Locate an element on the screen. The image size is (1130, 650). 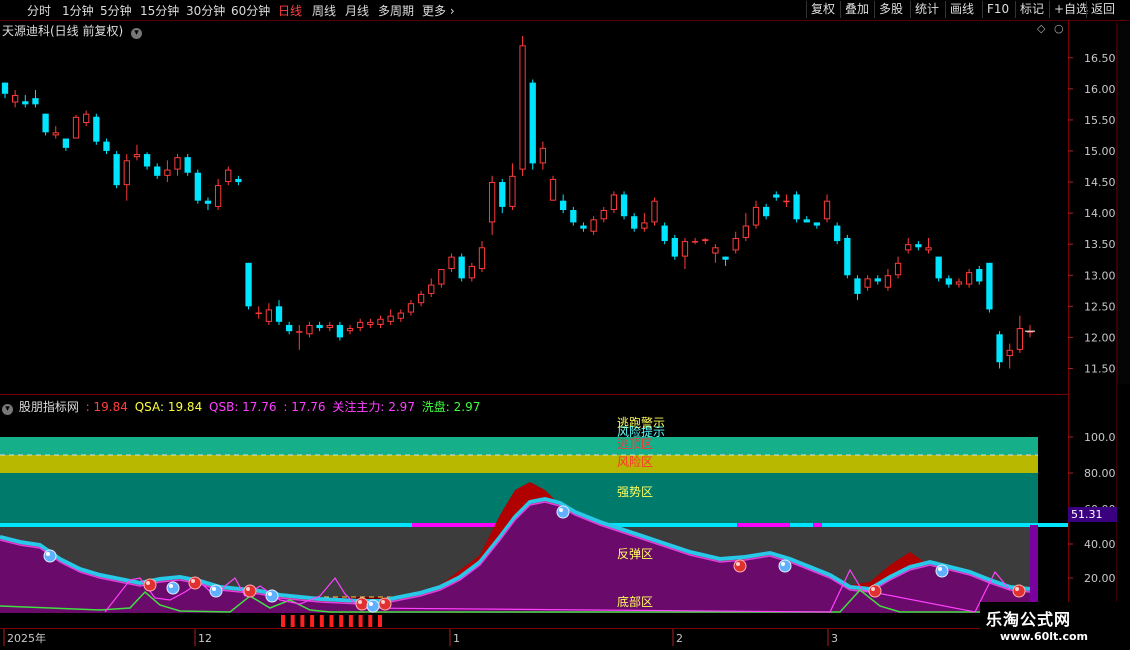
date-label-1: 12 is located at coordinates (205, 638).